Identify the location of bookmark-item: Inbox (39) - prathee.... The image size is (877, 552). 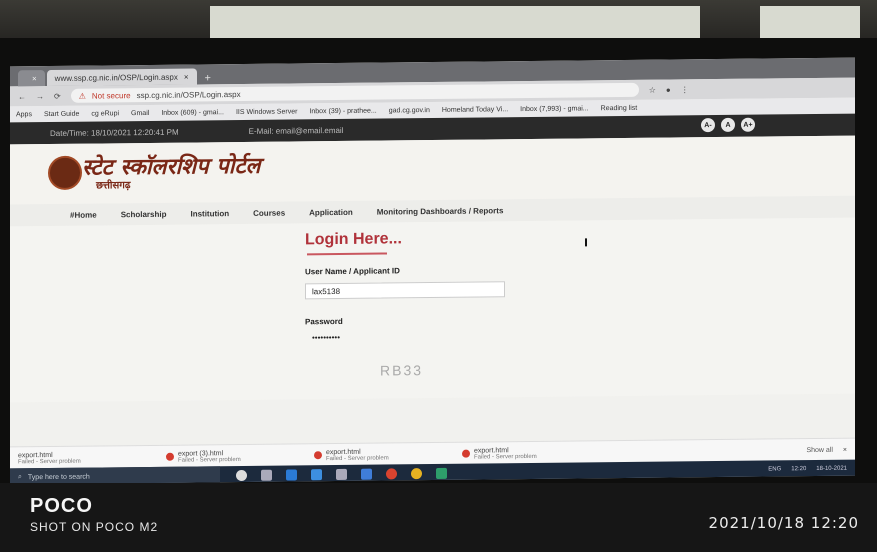
(342, 111).